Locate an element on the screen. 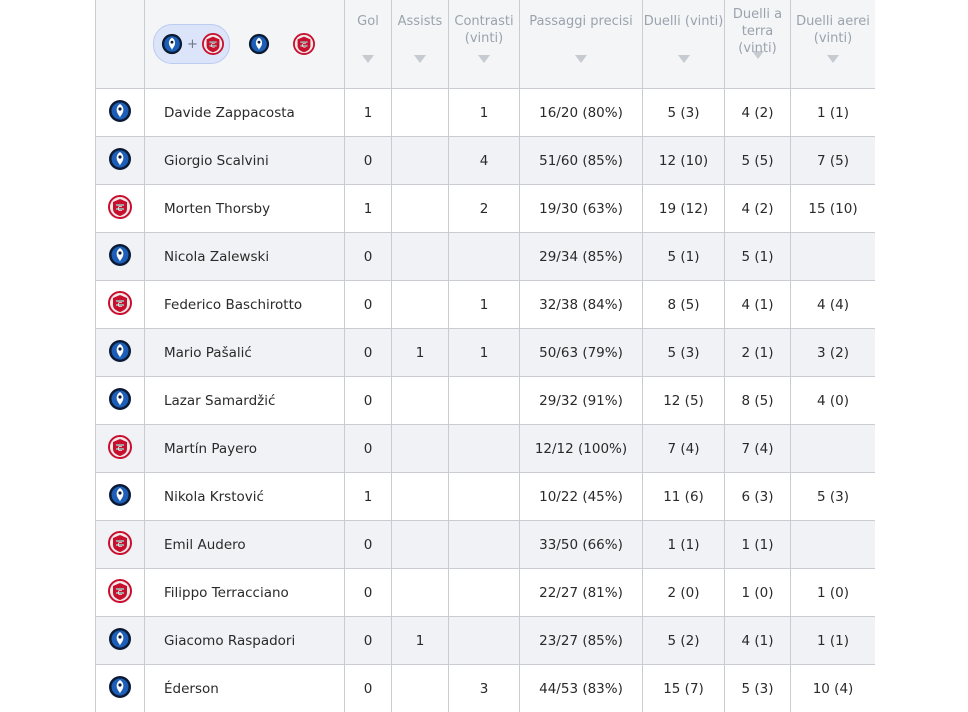  table-row: Nicola Zalewski 0 29/34 (85%) 5 (1) 5 (1) is located at coordinates (485, 256).